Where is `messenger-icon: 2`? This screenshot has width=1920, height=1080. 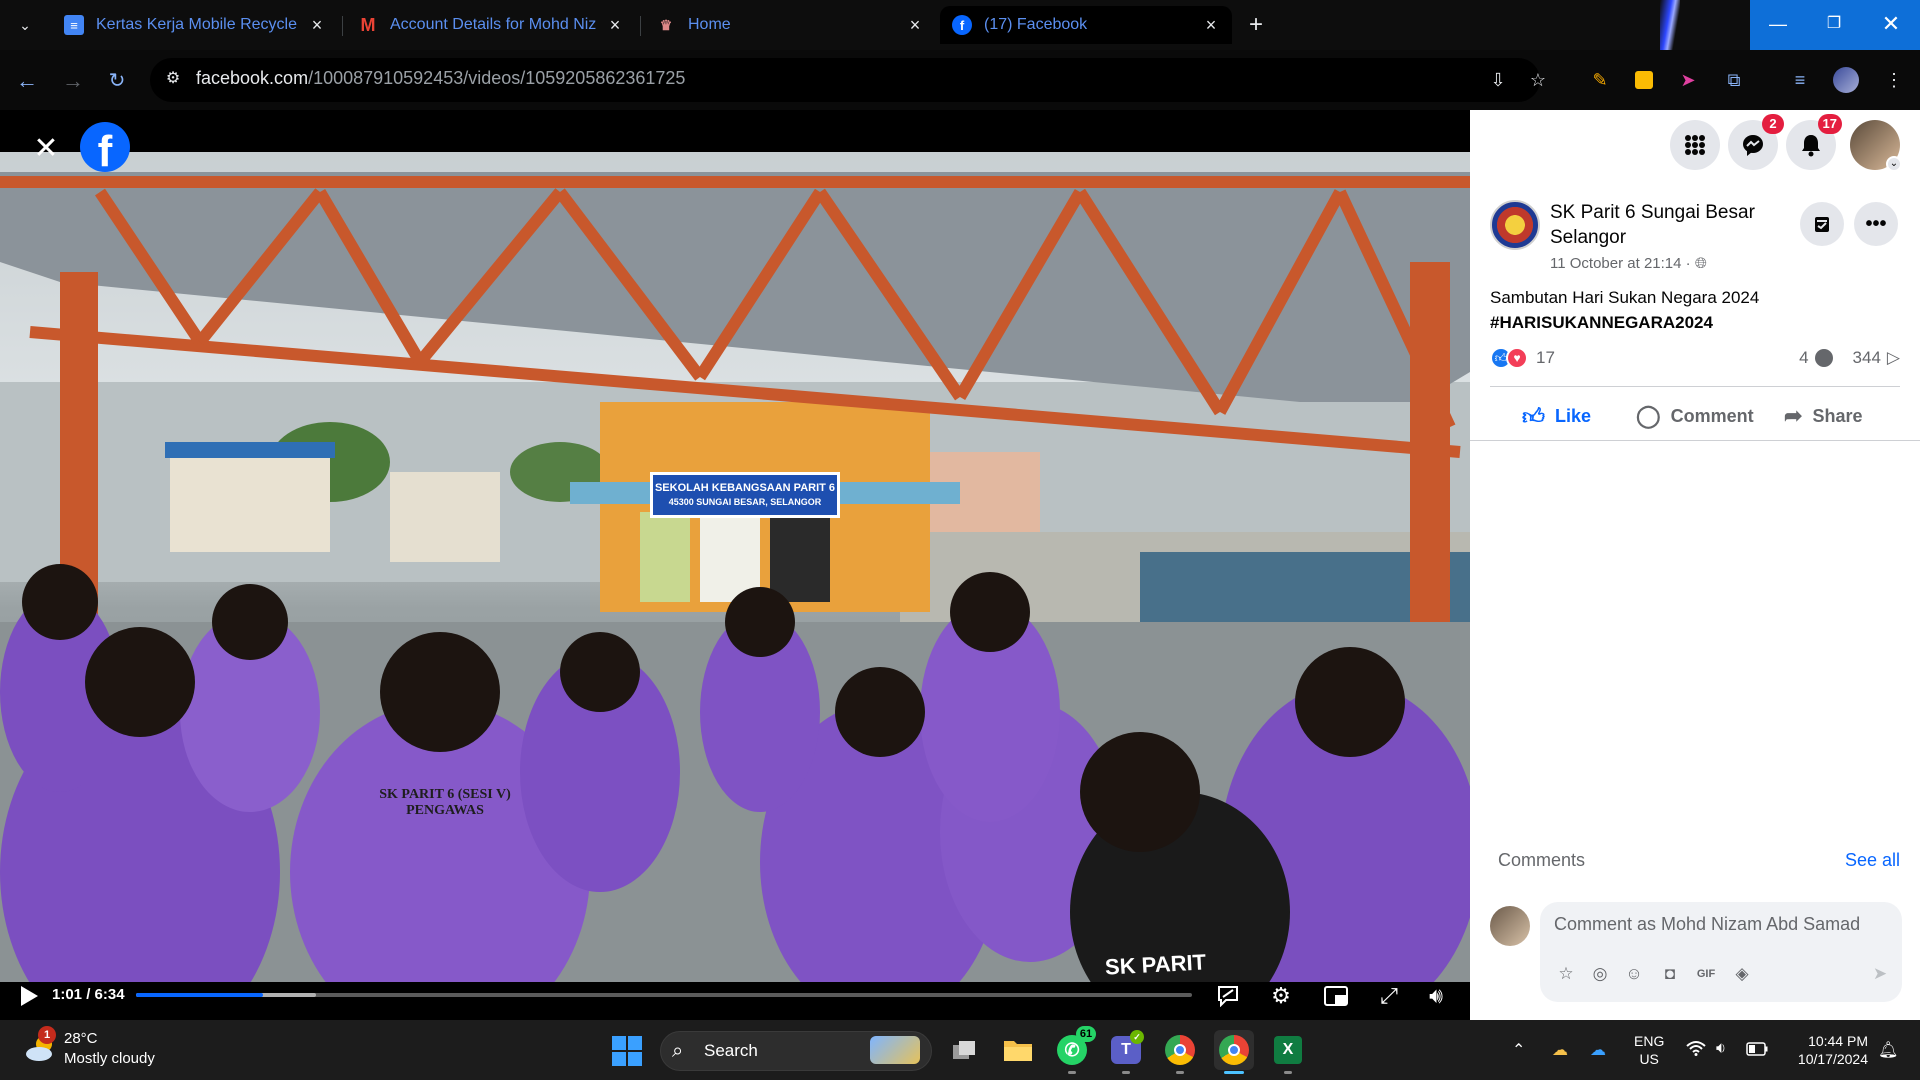 messenger-icon: 2 is located at coordinates (1756, 142).